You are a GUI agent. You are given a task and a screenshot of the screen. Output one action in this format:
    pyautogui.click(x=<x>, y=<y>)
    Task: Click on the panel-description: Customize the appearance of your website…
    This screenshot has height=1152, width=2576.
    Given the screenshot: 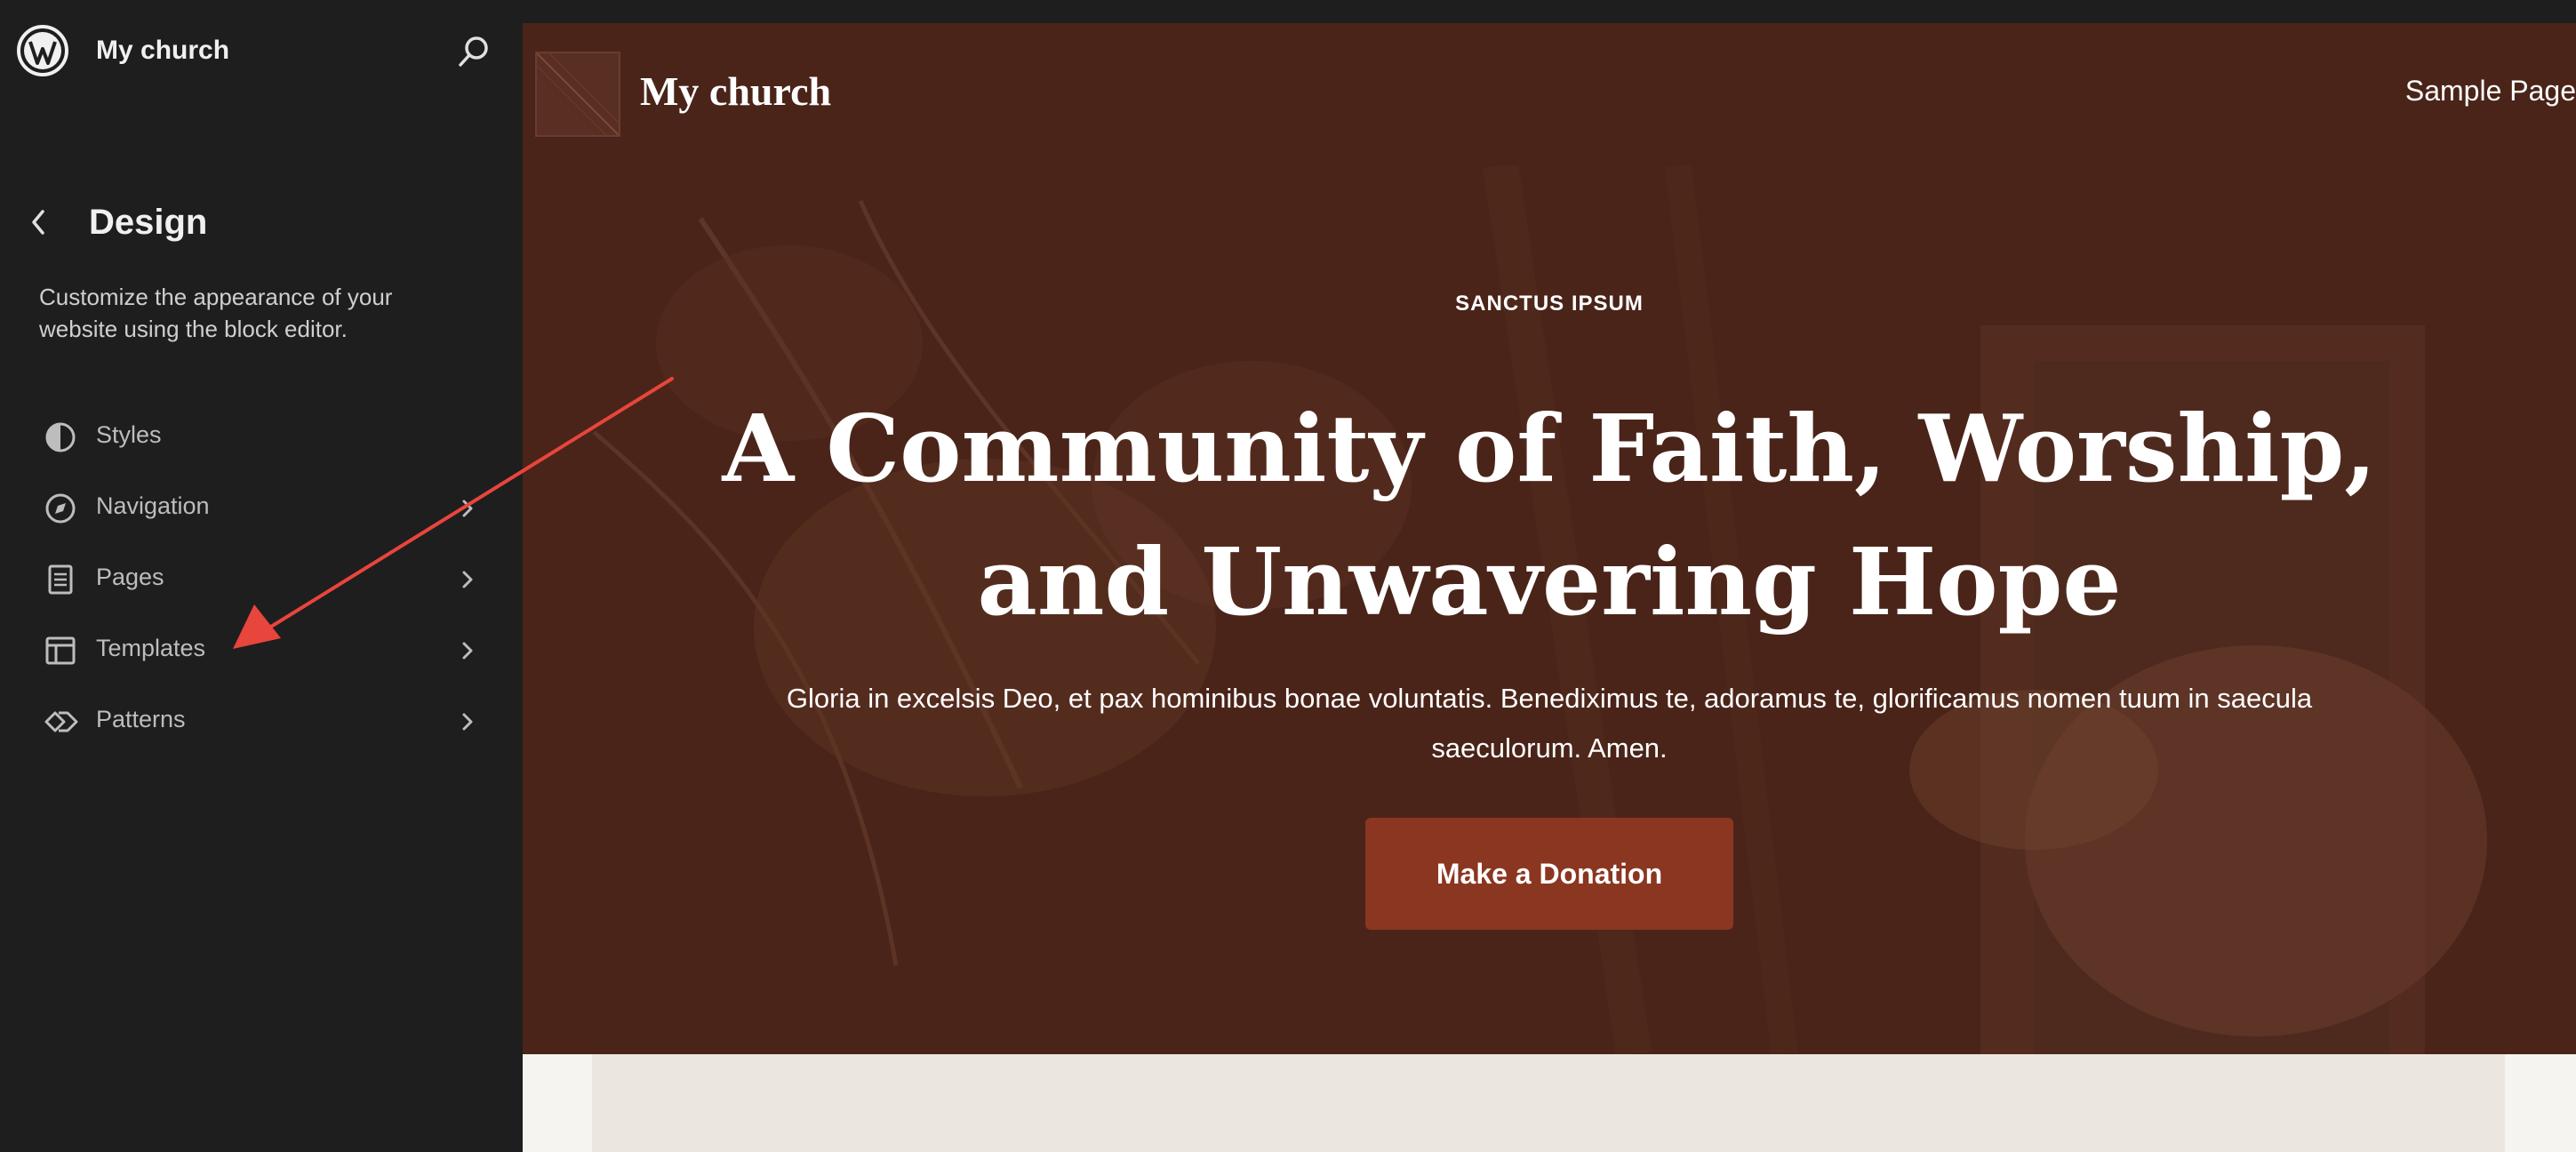 What is the action you would take?
    pyautogui.click(x=216, y=313)
    